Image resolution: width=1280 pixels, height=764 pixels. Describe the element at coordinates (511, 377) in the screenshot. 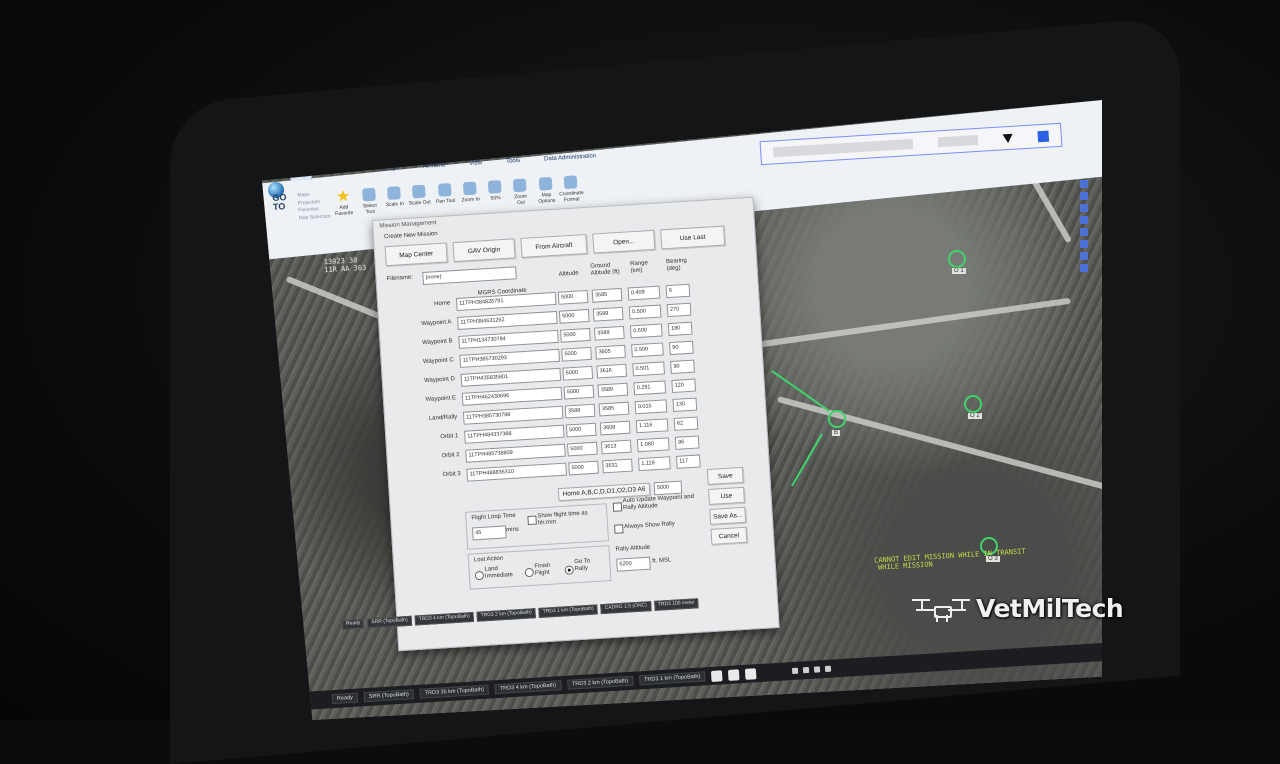

I see `waypoint-coord-field: 11TPH435835801` at that location.